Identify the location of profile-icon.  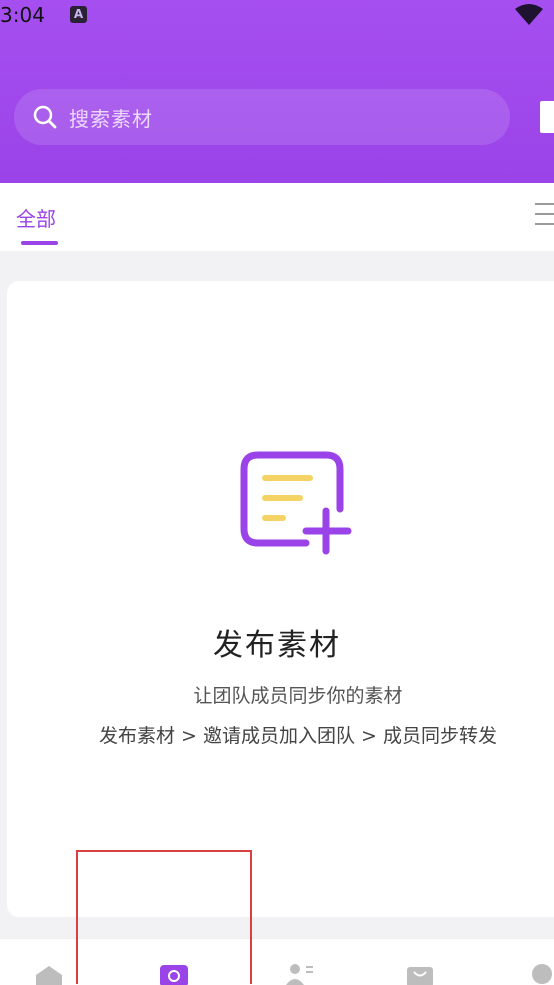
(540, 974).